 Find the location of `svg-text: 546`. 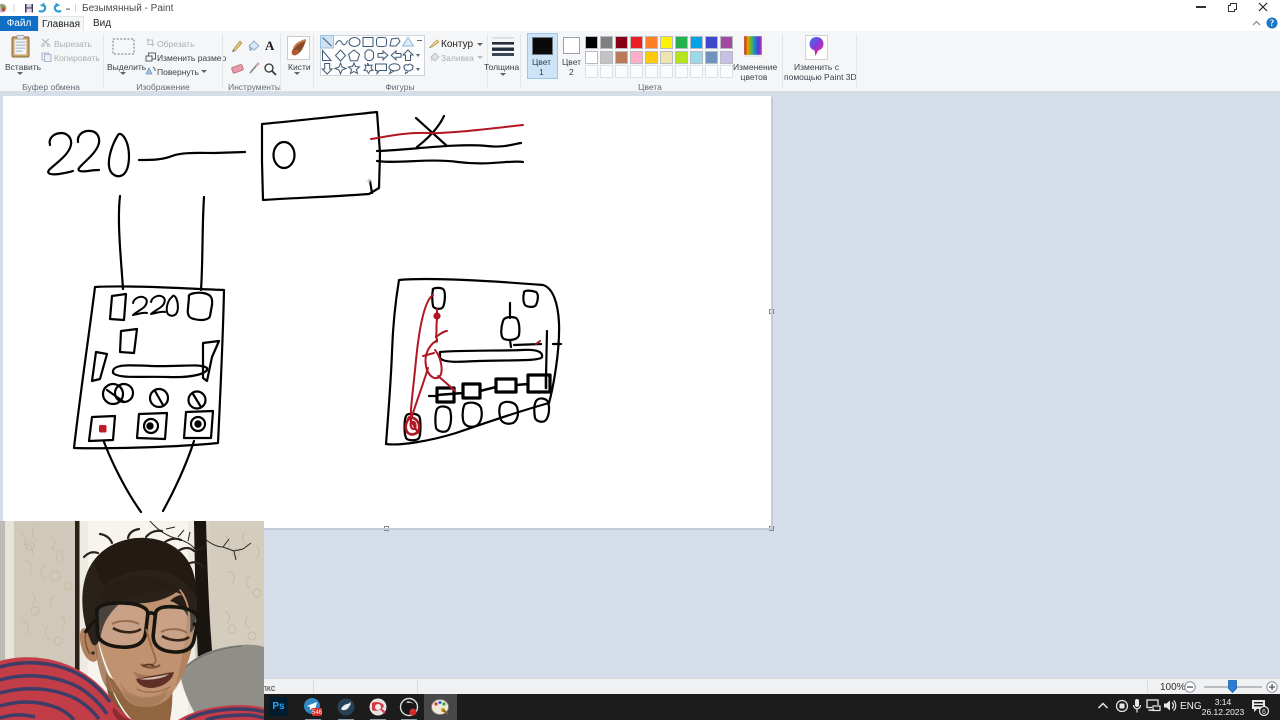

svg-text: 546 is located at coordinates (317, 713).